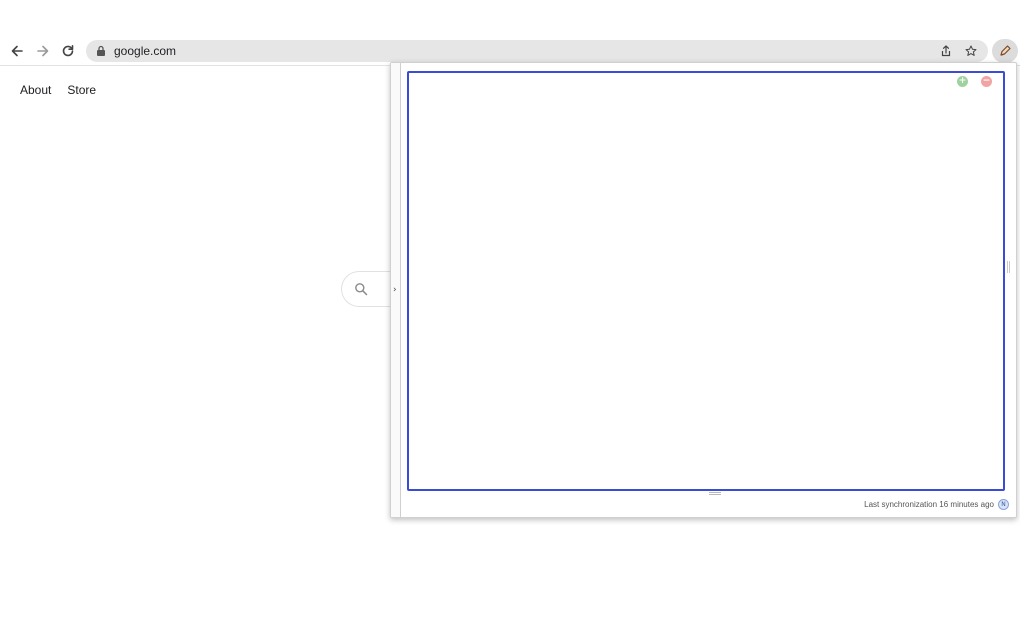 The width and height of the screenshot is (1020, 638). What do you see at coordinates (1008, 267) in the screenshot?
I see `horizontal-resize-grip` at bounding box center [1008, 267].